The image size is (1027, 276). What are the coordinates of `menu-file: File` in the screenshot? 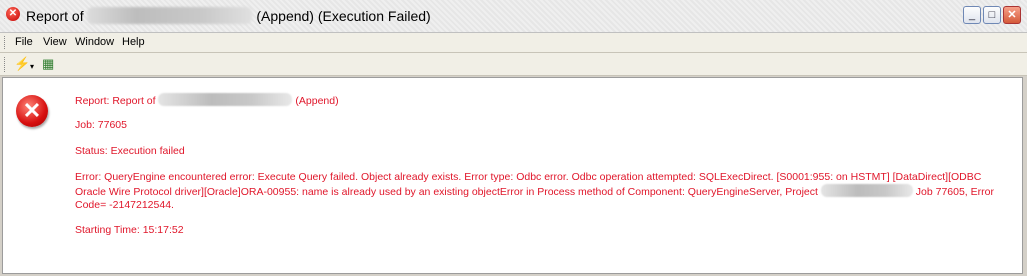 It's located at (24, 42).